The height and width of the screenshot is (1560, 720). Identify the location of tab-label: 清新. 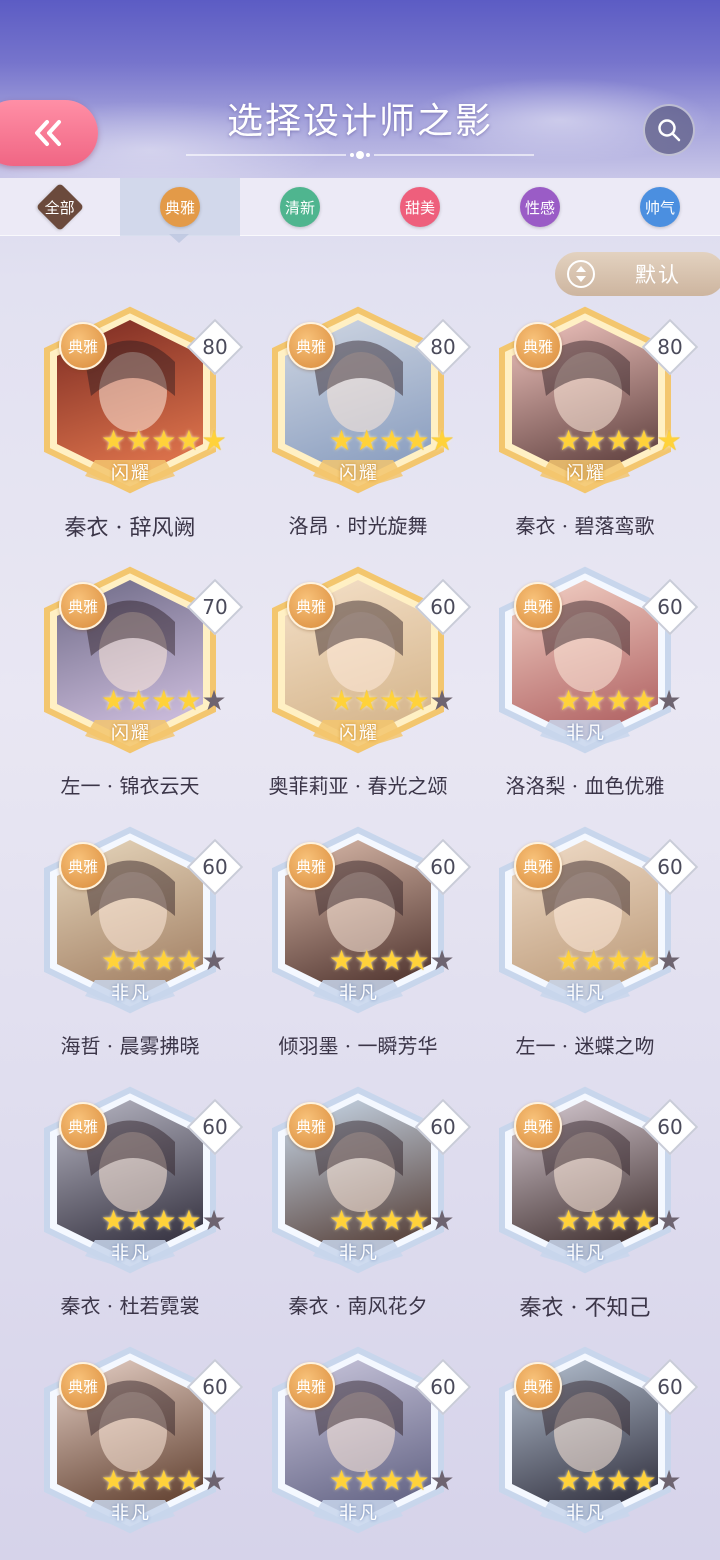
(299, 207).